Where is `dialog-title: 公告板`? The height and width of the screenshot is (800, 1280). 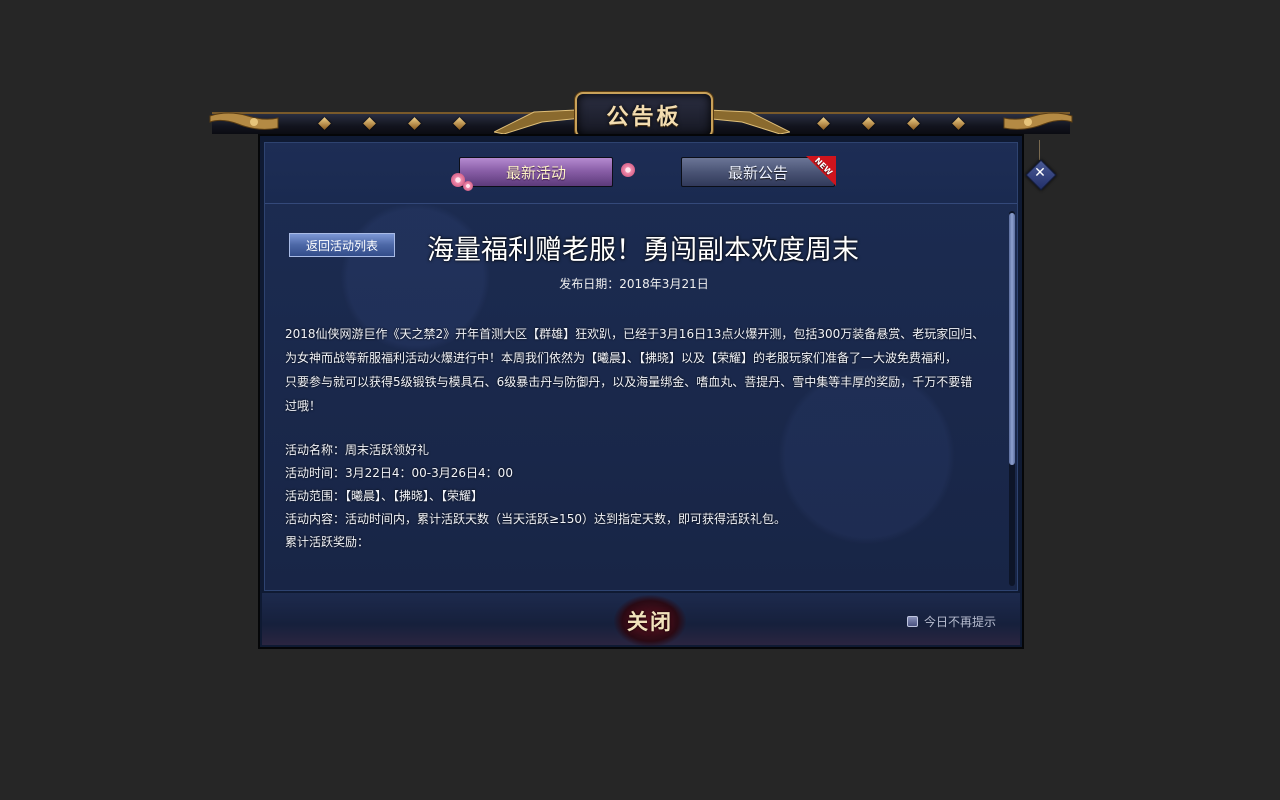
dialog-title: 公告板 is located at coordinates (644, 115).